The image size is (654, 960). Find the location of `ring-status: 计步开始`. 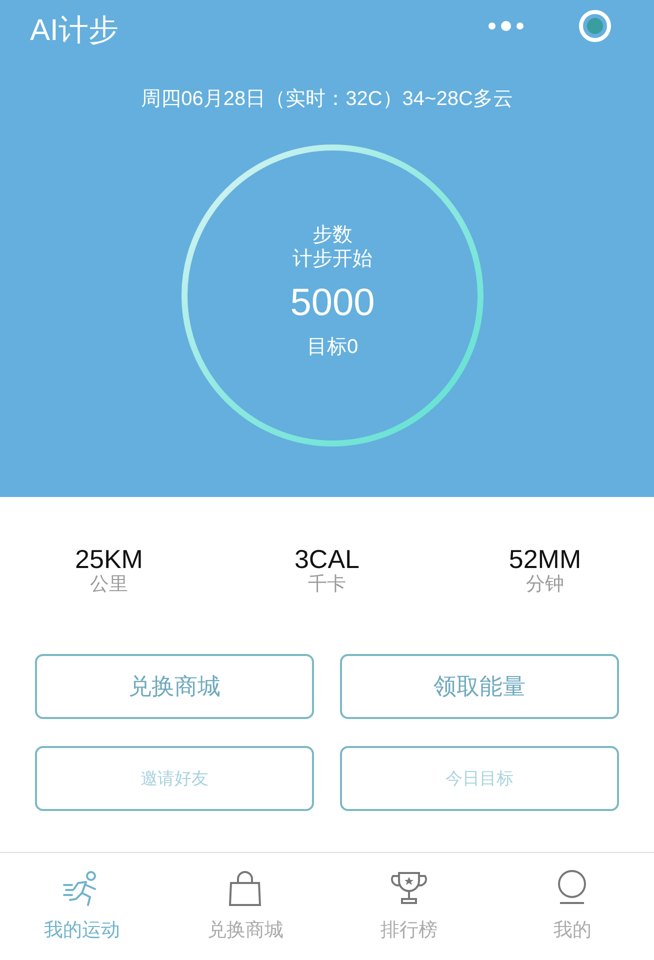

ring-status: 计步开始 is located at coordinates (332, 259).